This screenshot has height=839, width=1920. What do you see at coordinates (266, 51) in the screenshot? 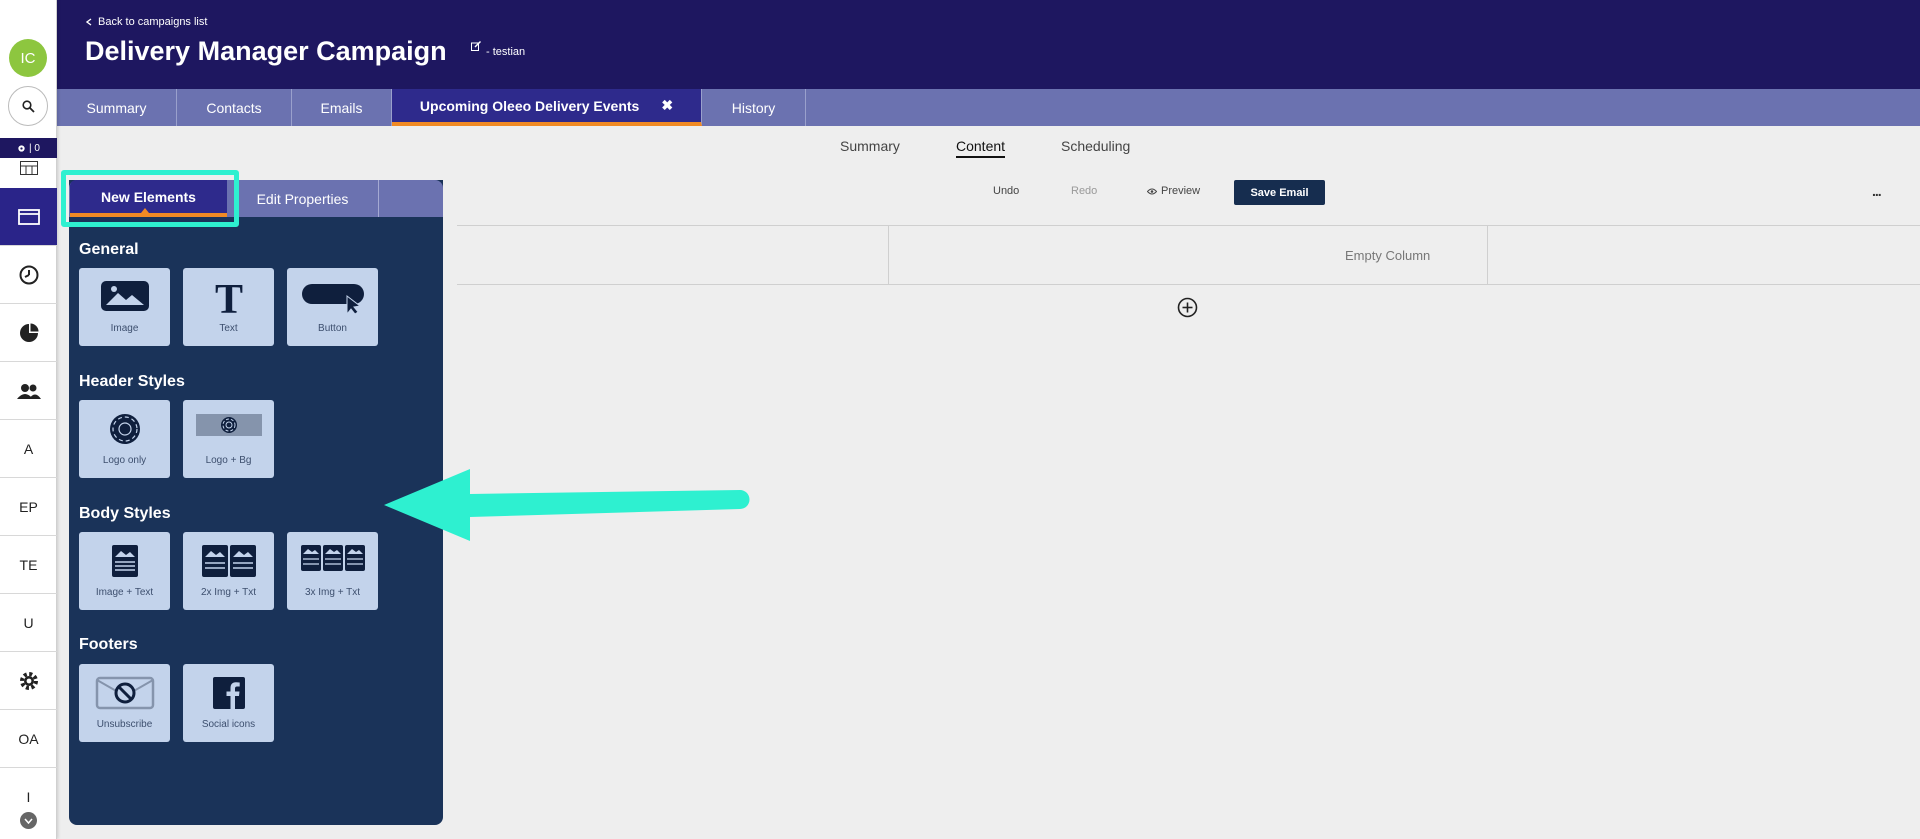
I see `page-title: Delivery Manager Campaign` at bounding box center [266, 51].